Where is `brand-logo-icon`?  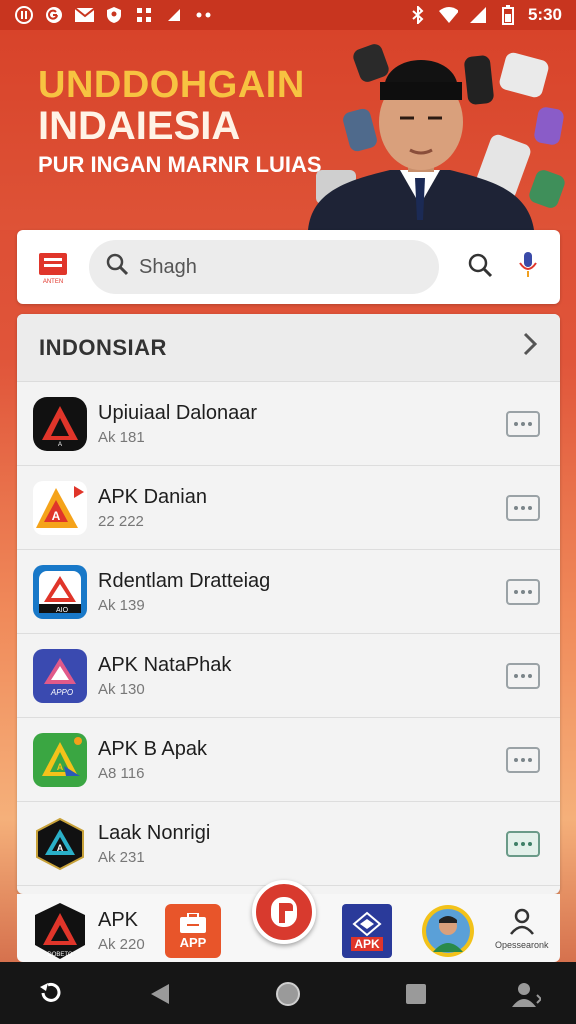
brand-logo-icon is located at coordinates (284, 912).